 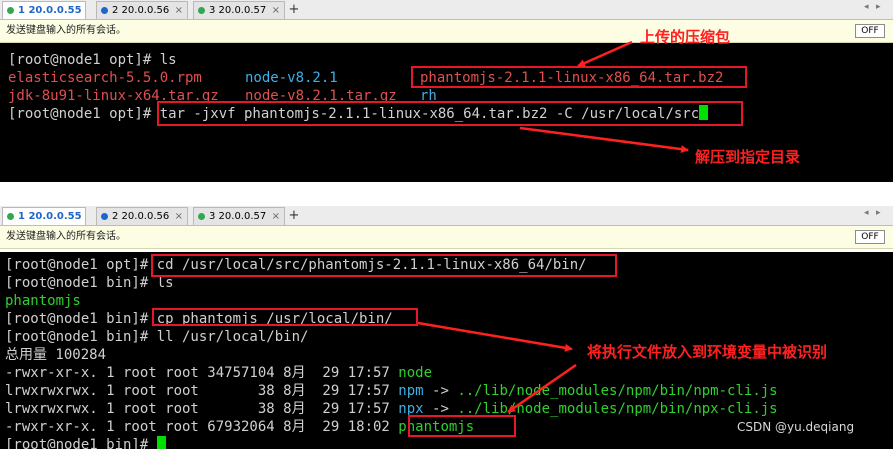 I want to click on annotation-uploaded-package: 上传的压缩包, so click(x=685, y=37).